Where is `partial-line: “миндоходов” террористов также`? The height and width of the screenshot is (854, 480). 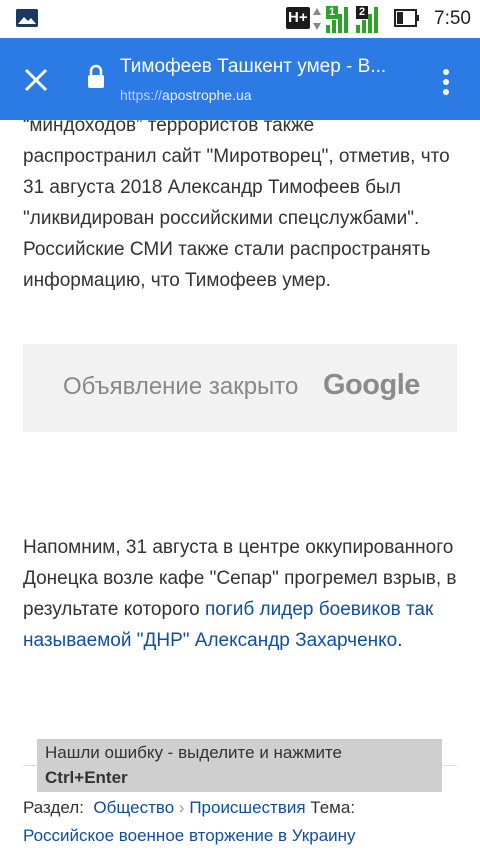
partial-line: “миндоходов” террористов также is located at coordinates (169, 128).